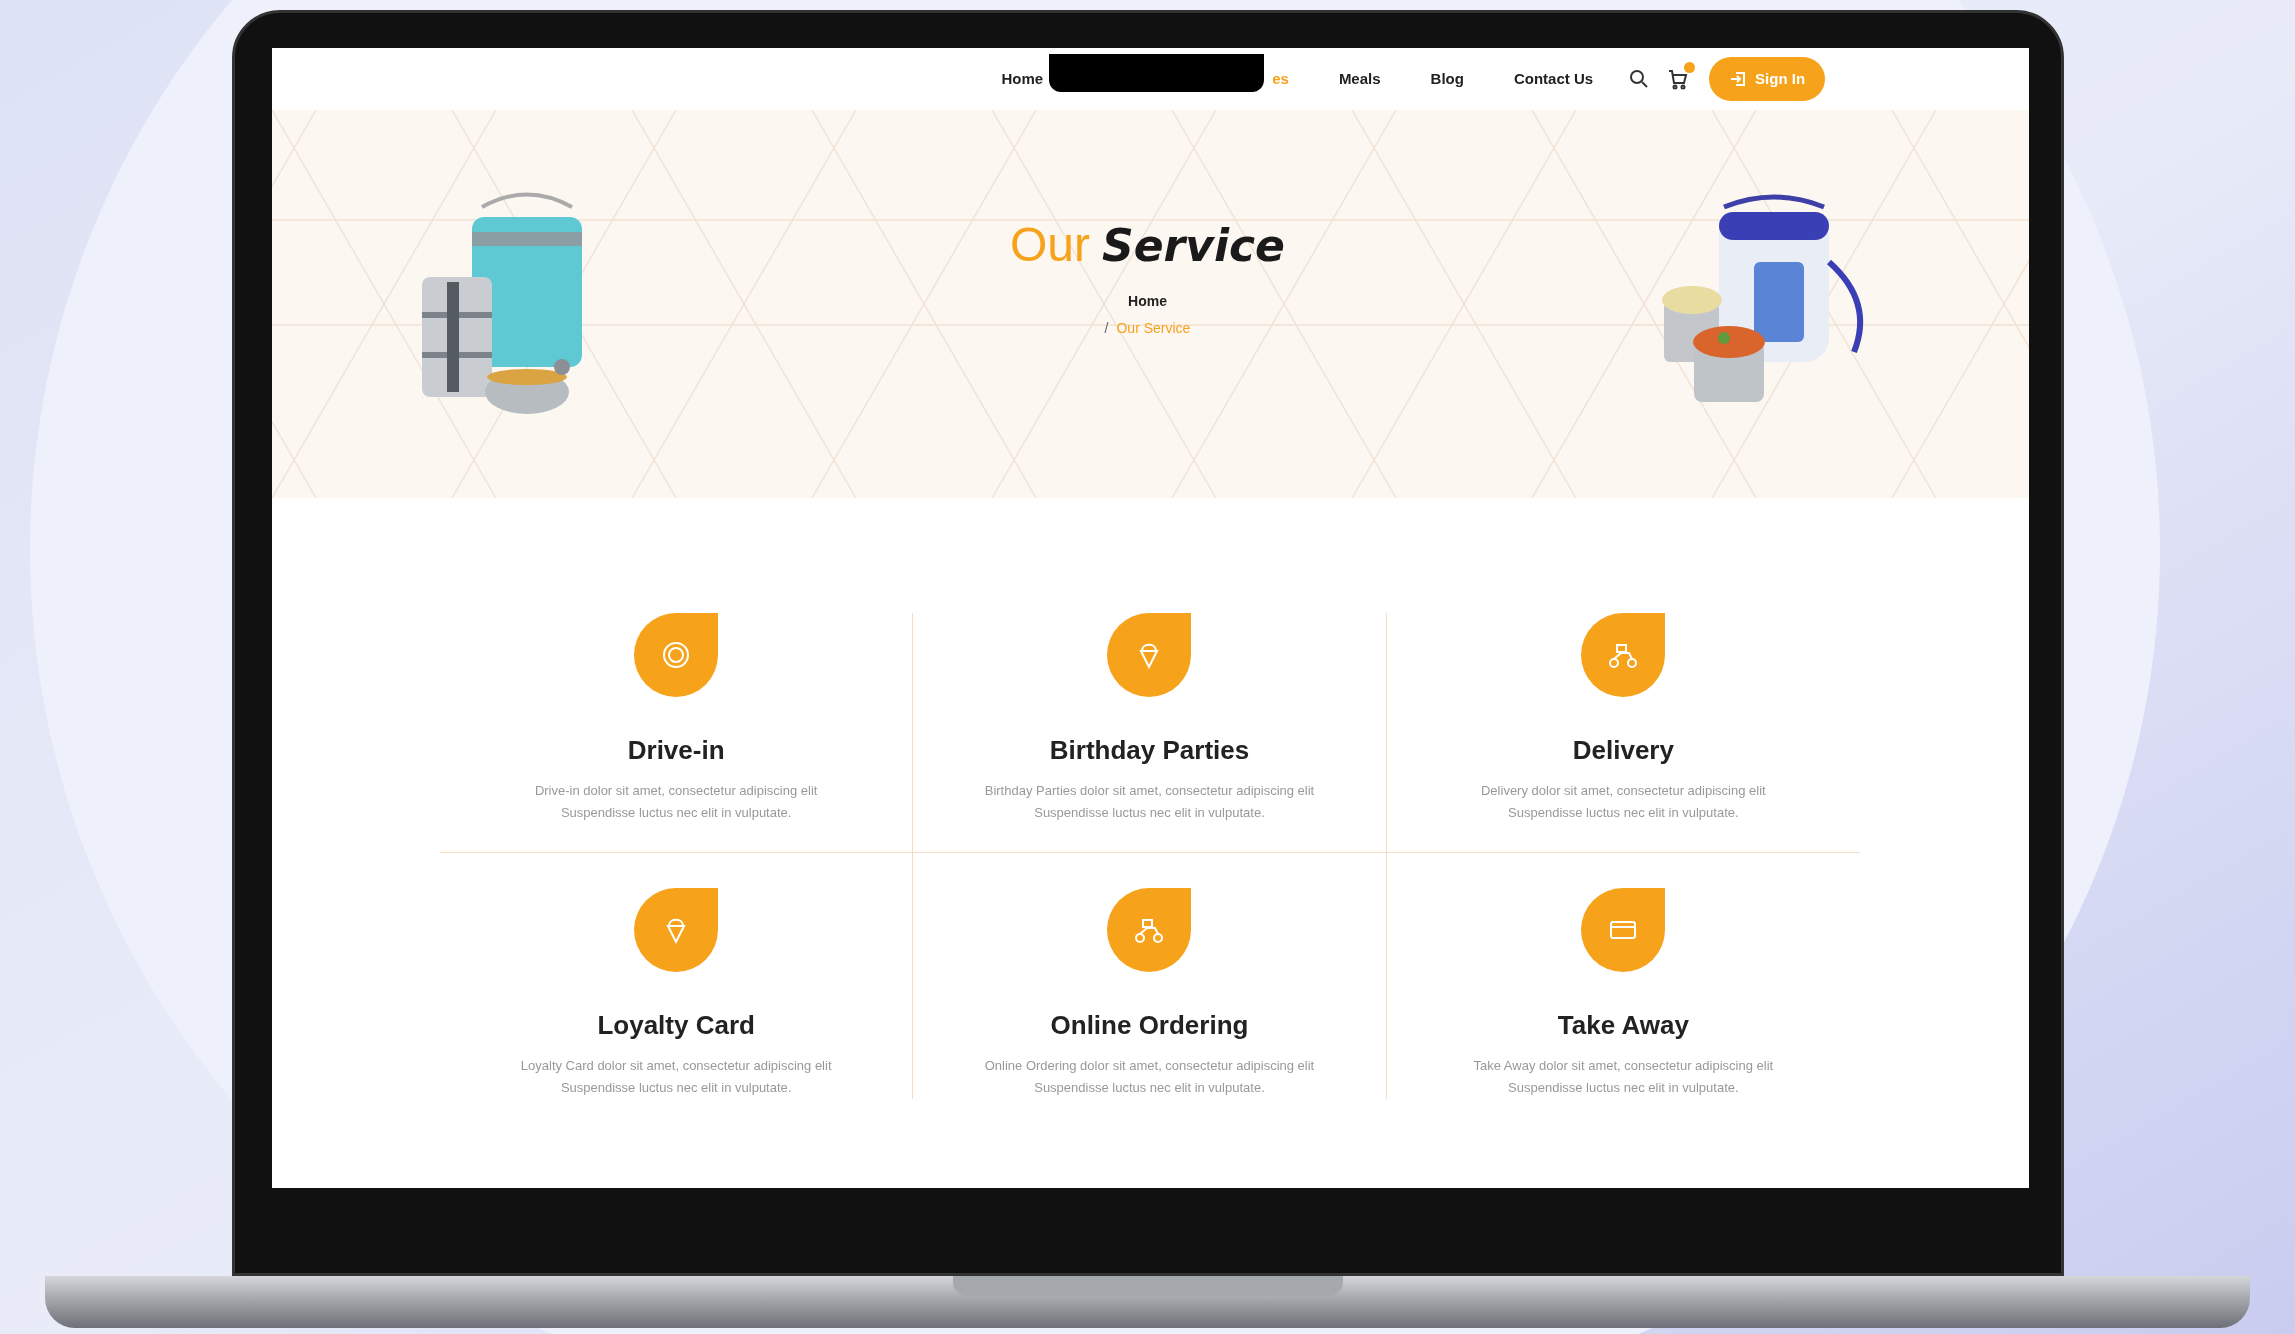 The width and height of the screenshot is (2295, 1334). Describe the element at coordinates (1690, 67) in the screenshot. I see `cart-badge` at that location.